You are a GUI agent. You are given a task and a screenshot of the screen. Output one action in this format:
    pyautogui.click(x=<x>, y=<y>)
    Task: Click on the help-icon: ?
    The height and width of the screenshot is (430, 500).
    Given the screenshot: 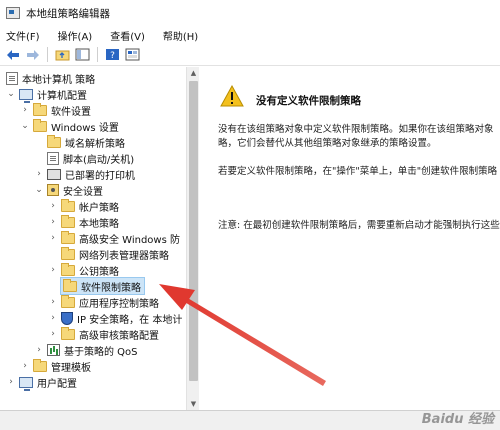 What is the action you would take?
    pyautogui.click(x=112, y=54)
    